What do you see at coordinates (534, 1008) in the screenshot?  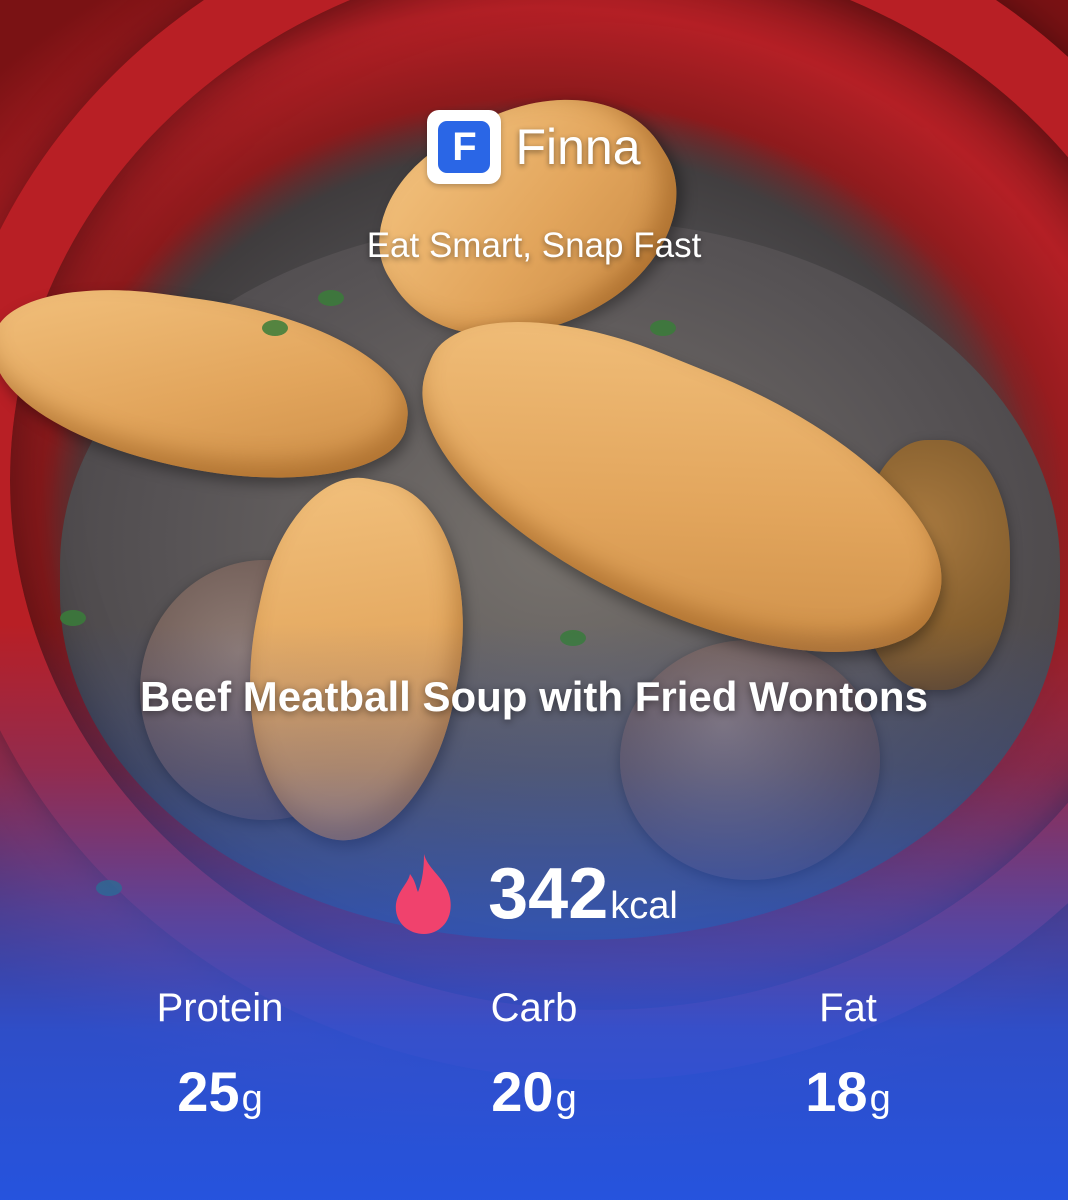 I see `macro-label: Carb` at bounding box center [534, 1008].